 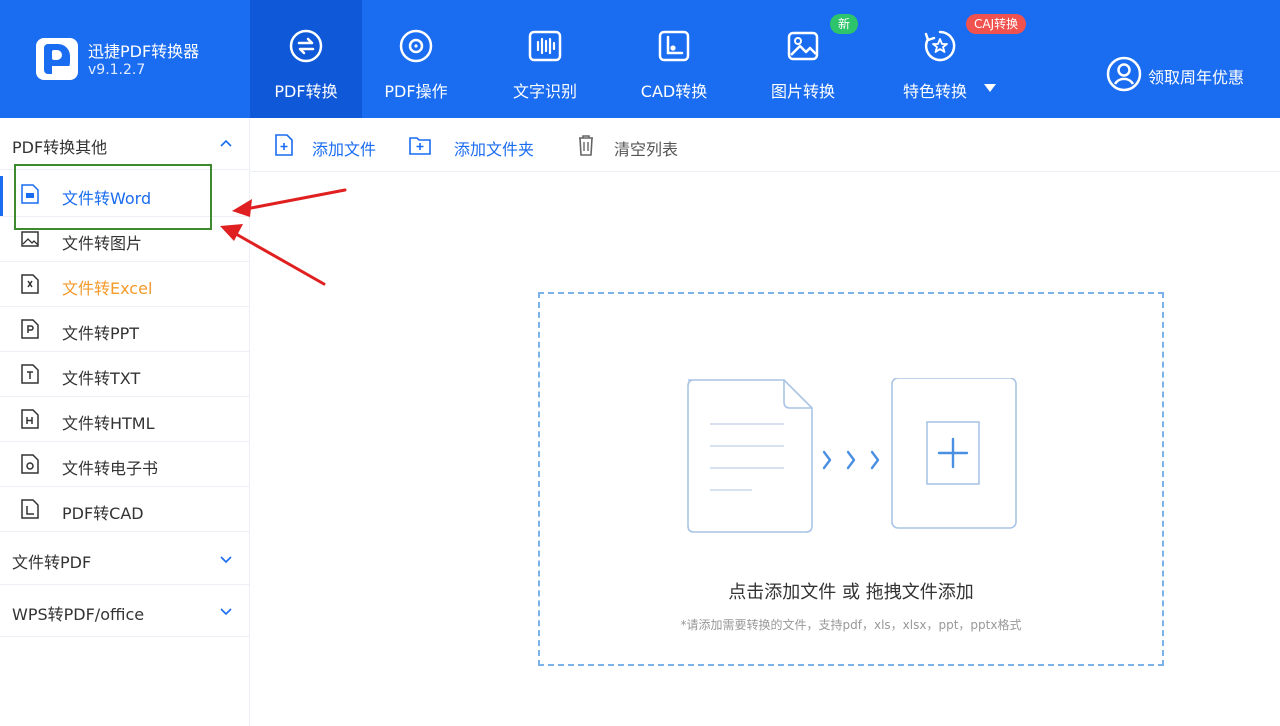 What do you see at coordinates (416, 91) in the screenshot?
I see `tab-label: PDF操作` at bounding box center [416, 91].